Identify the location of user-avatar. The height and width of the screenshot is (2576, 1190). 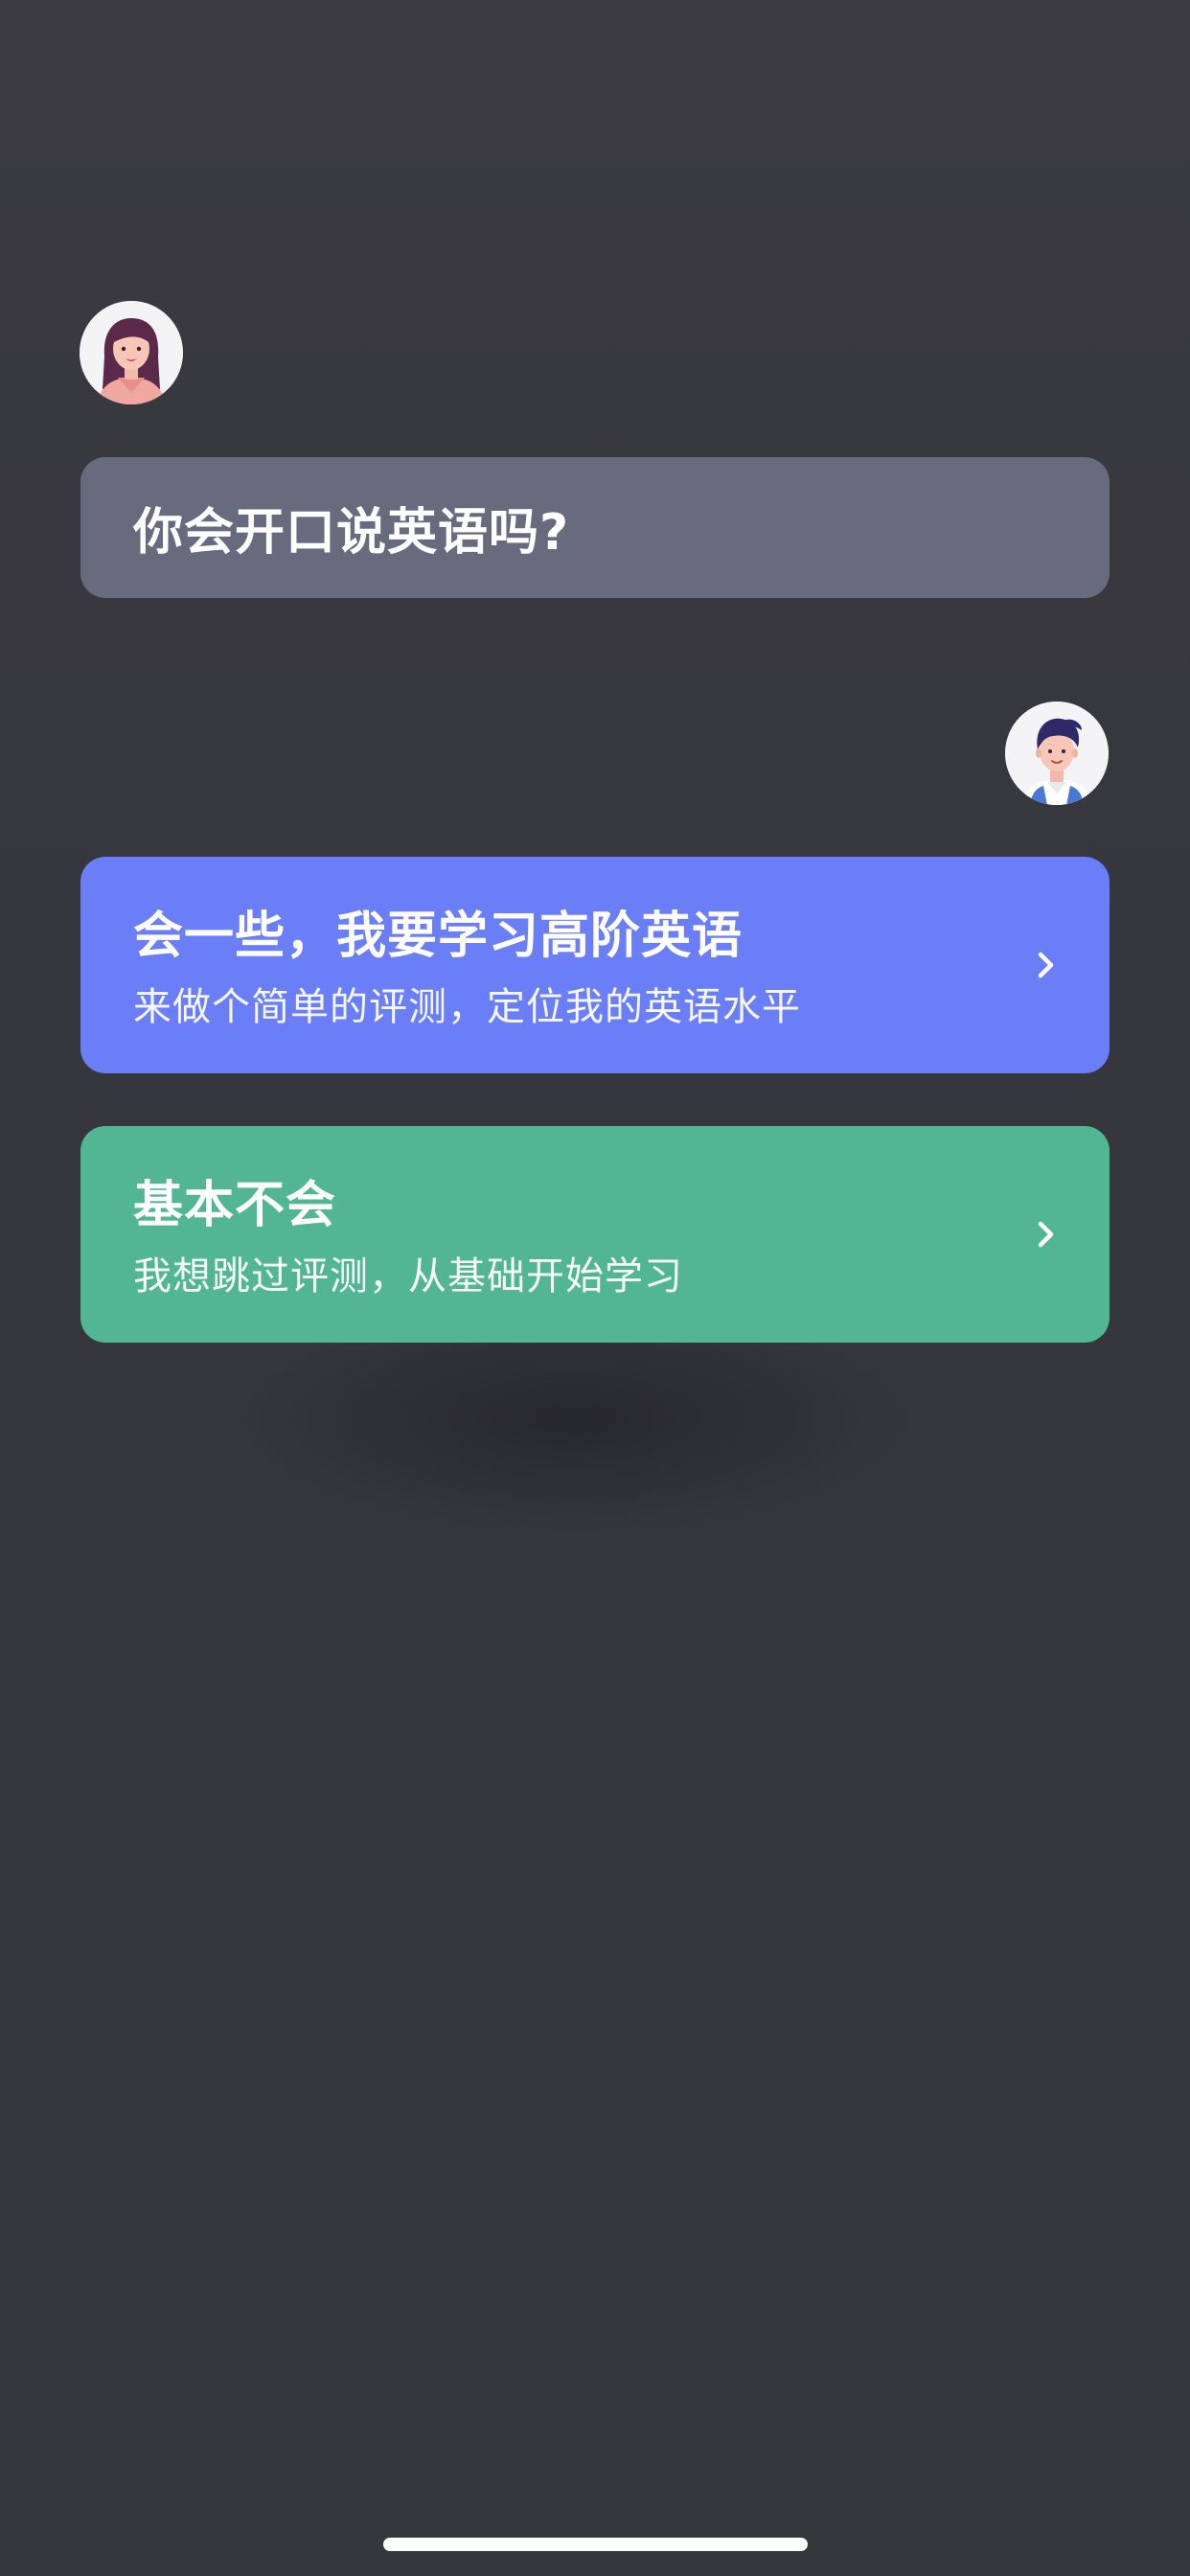
(1057, 753).